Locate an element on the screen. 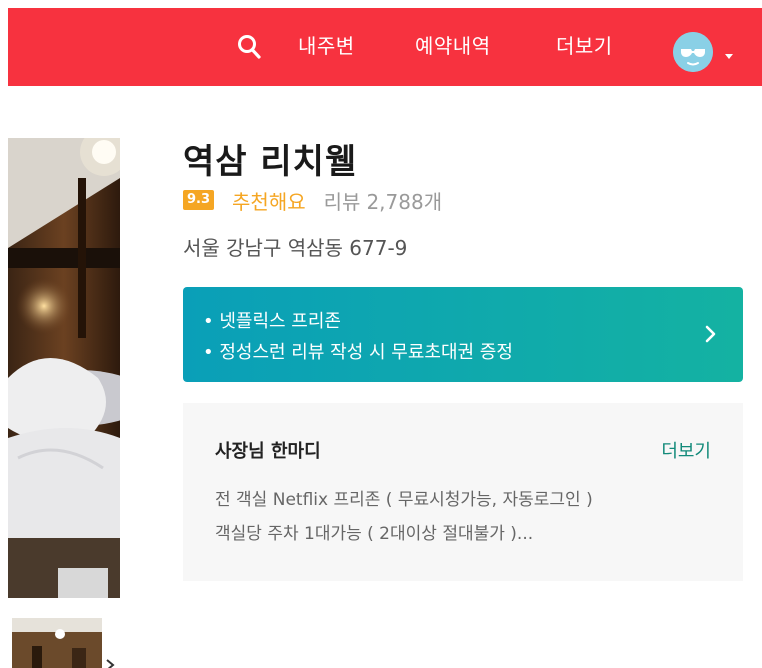 Image resolution: width=762 pixels, height=668 pixels. review-count: 2,788개 is located at coordinates (404, 200).